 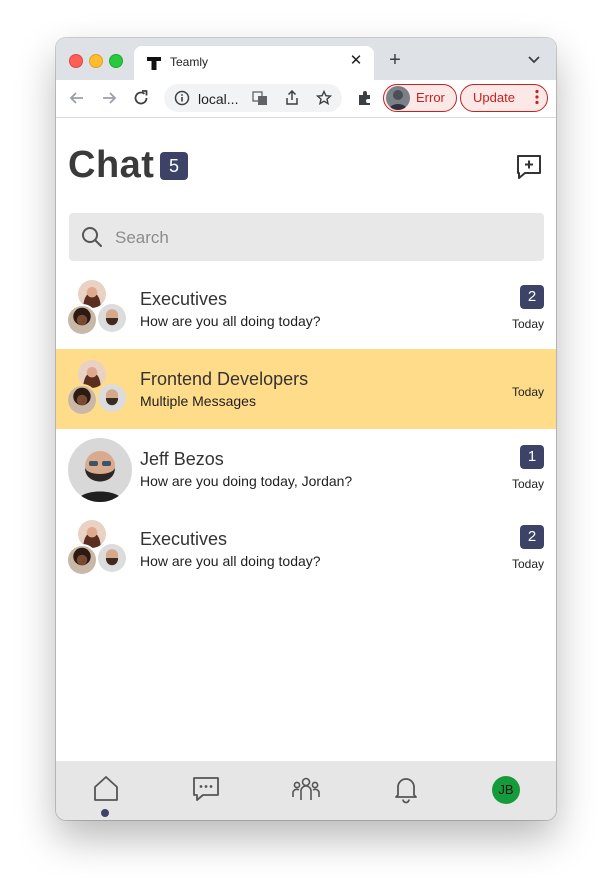 What do you see at coordinates (96, 61) in the screenshot?
I see `minimize-window-button` at bounding box center [96, 61].